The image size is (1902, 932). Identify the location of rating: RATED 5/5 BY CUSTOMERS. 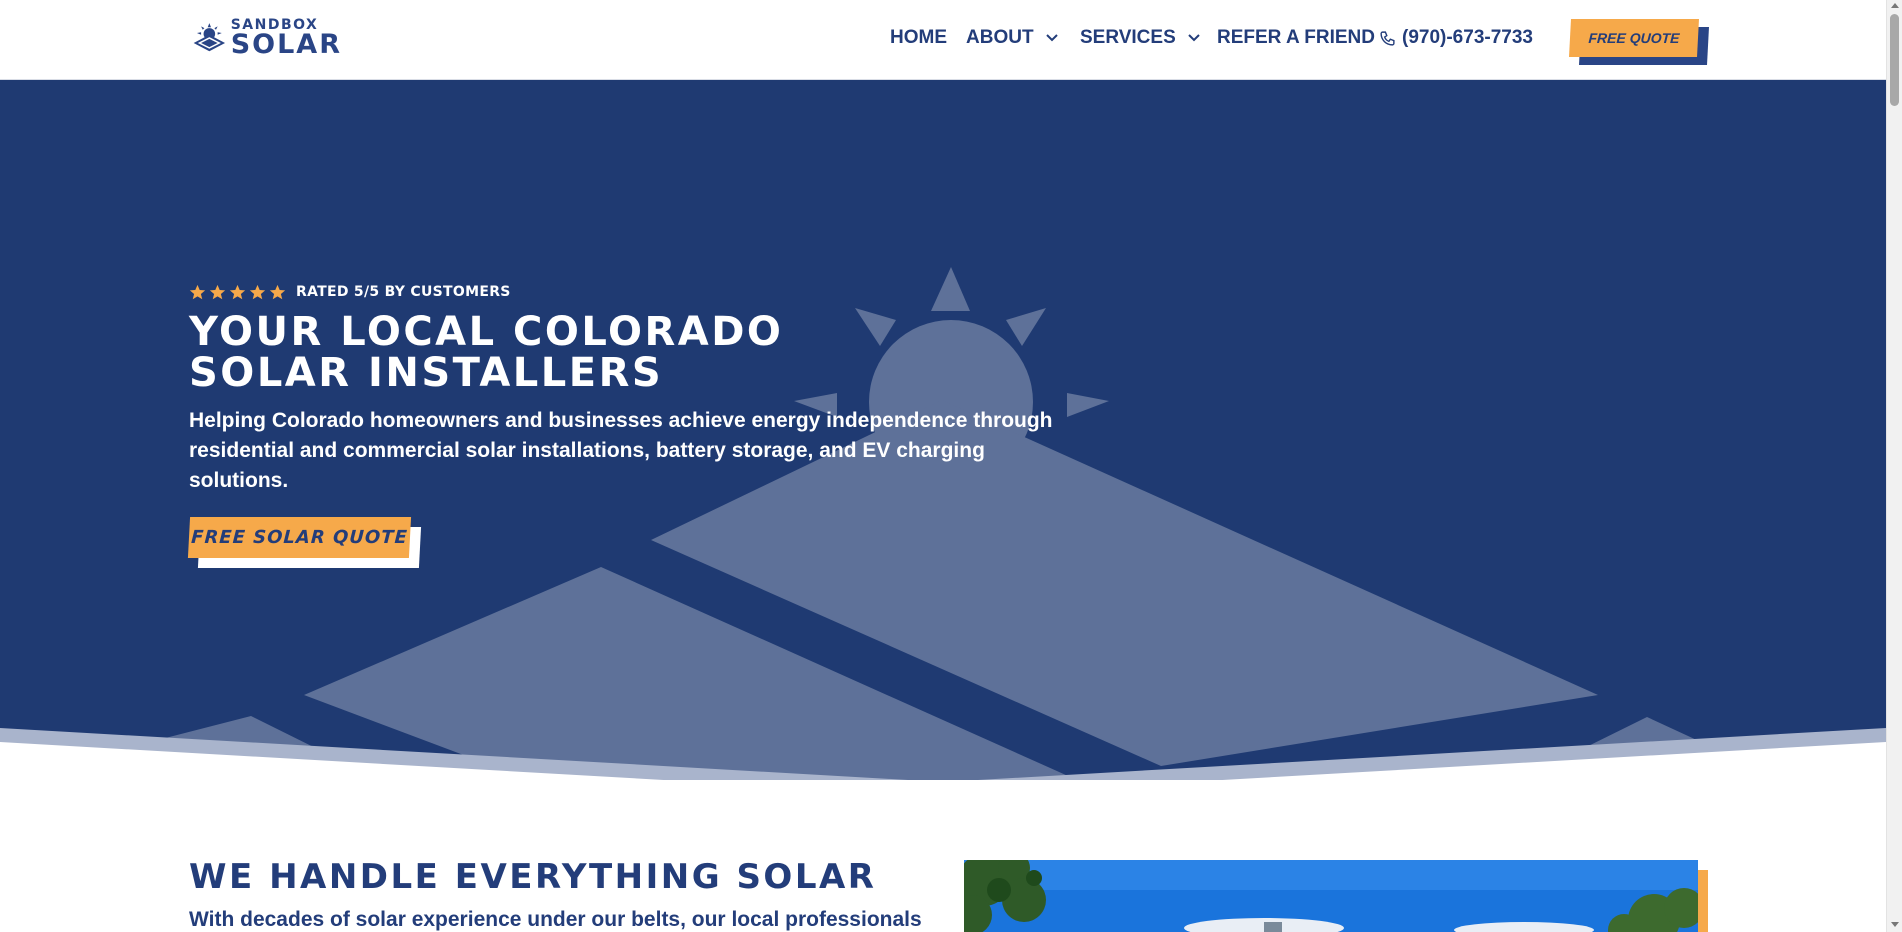
(639, 292).